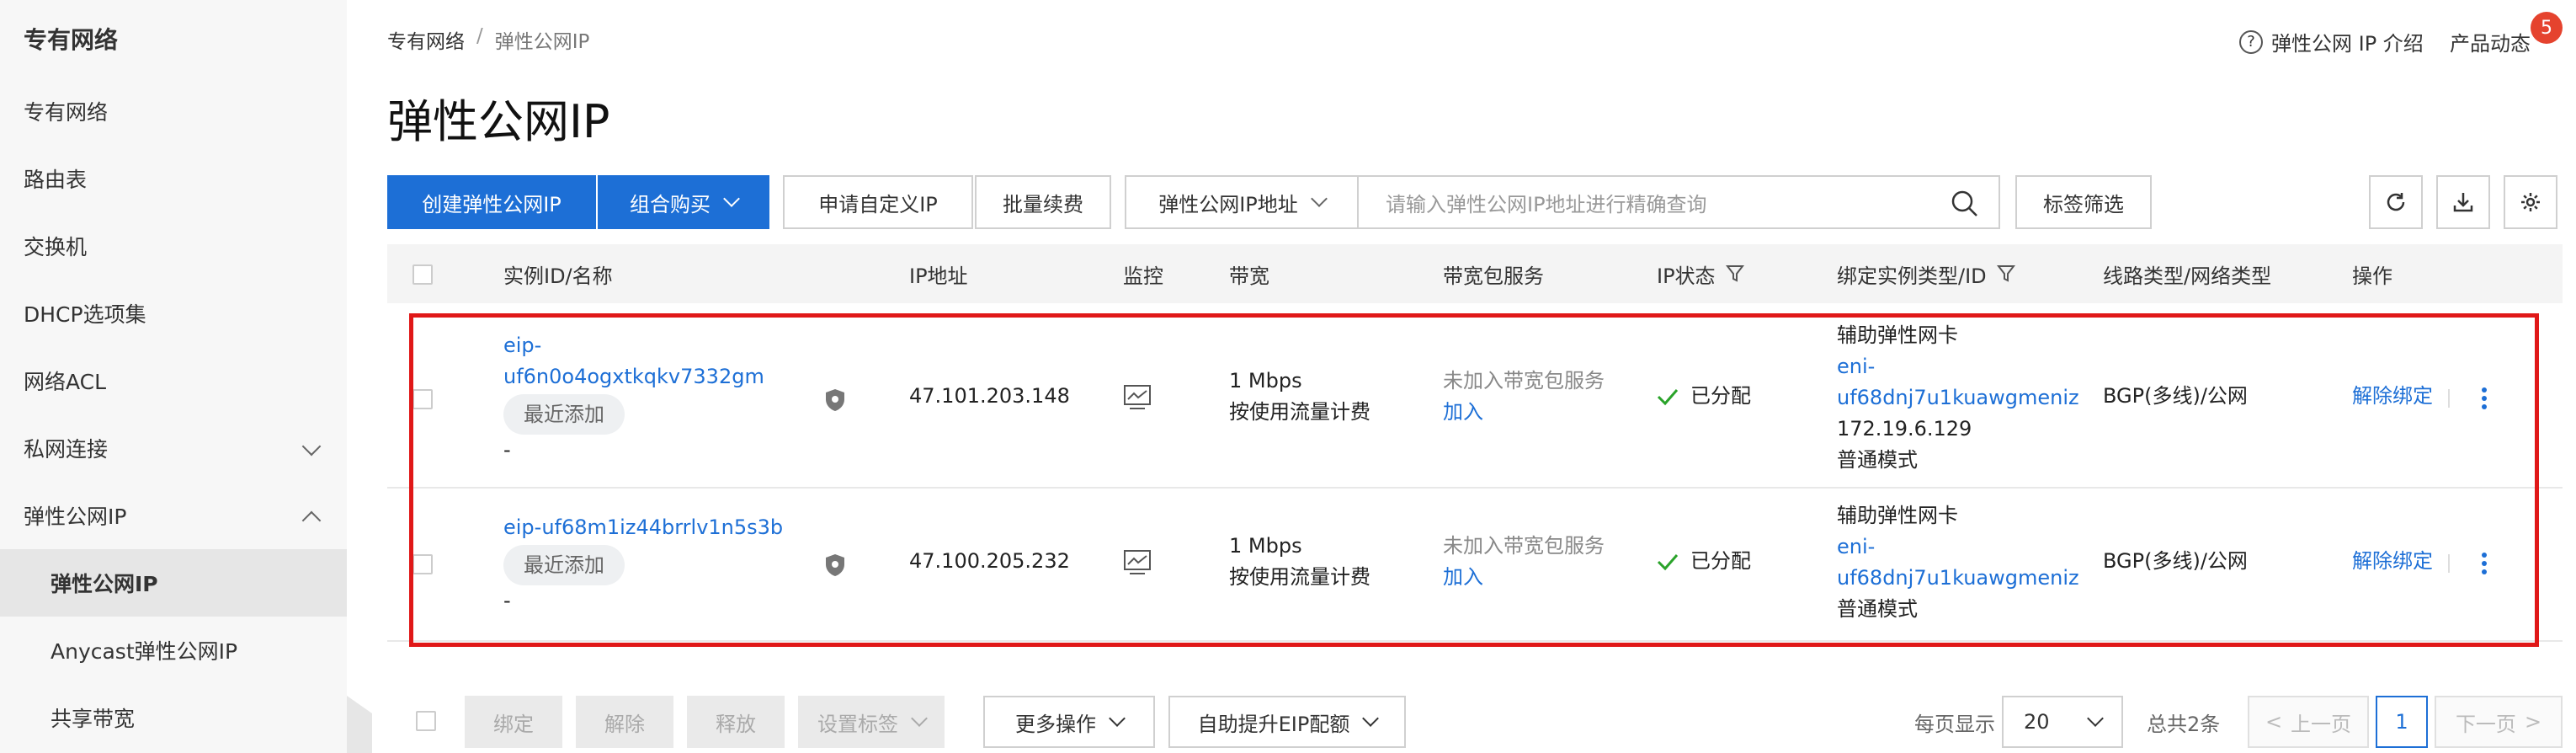 This screenshot has height=753, width=2576. I want to click on help-link: ? 弹性公网 IP 介绍, so click(2331, 41).